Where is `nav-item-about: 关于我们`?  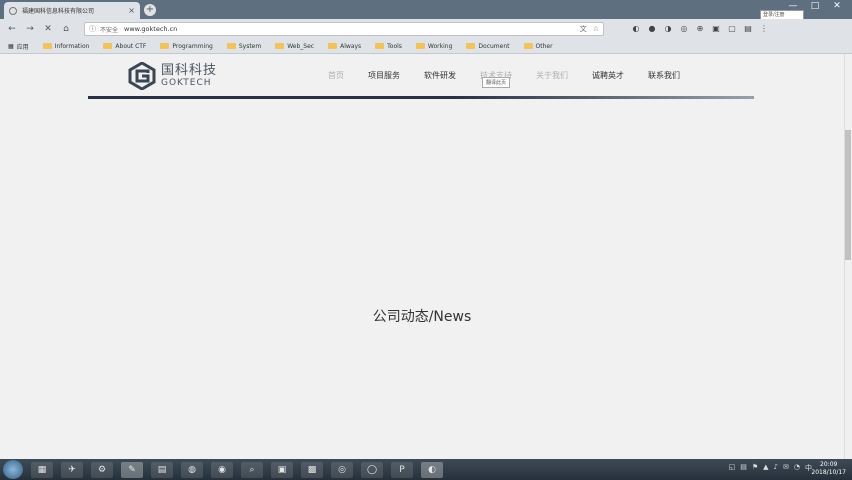 nav-item-about: 关于我们 is located at coordinates (552, 75).